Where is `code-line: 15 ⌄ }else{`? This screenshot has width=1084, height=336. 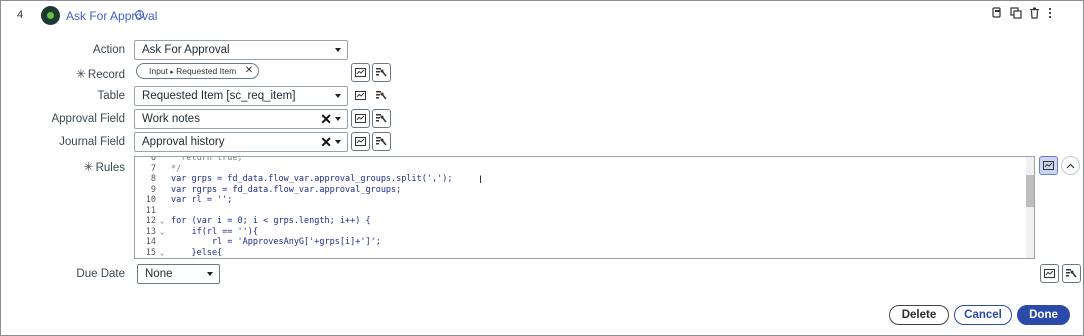 code-line: 15 ⌄ }else{ is located at coordinates (584, 253).